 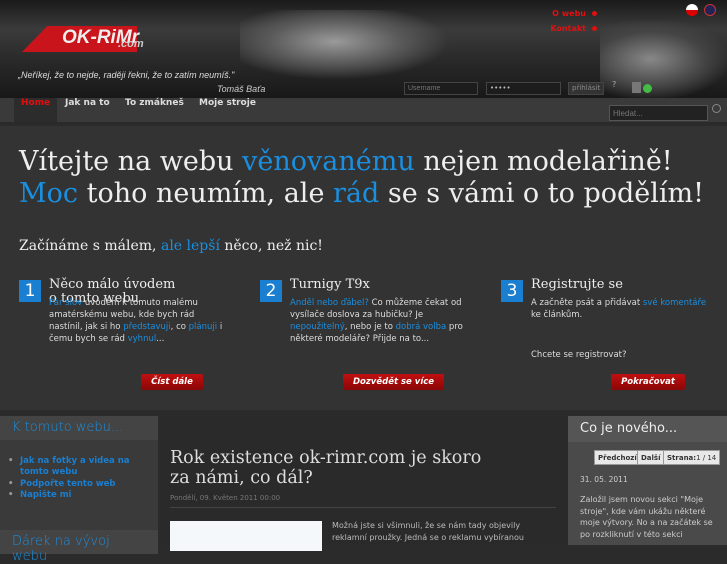 What do you see at coordinates (604, 479) in the screenshot?
I see `news-date: 31. 05. 2011` at bounding box center [604, 479].